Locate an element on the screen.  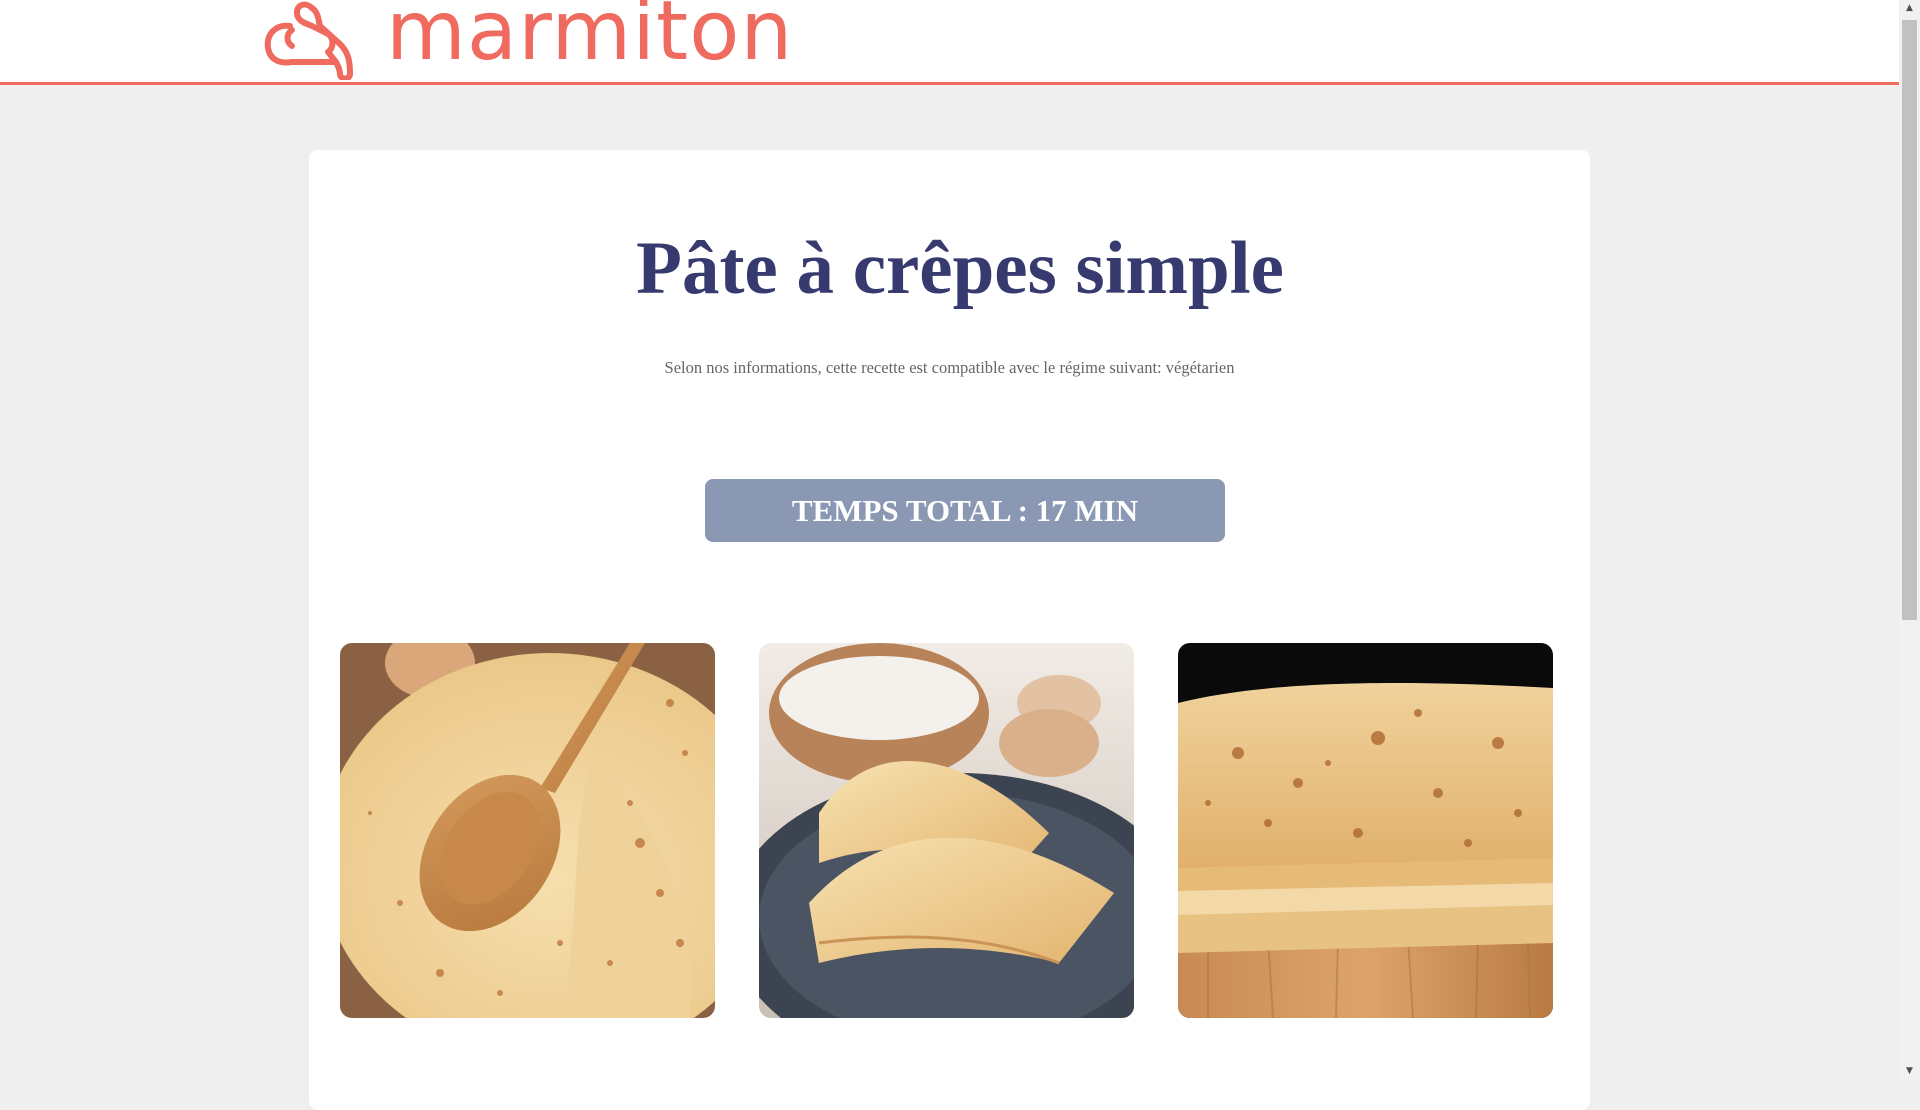
page-scrollbar: ▲ ▼ is located at coordinates (1909, 540).